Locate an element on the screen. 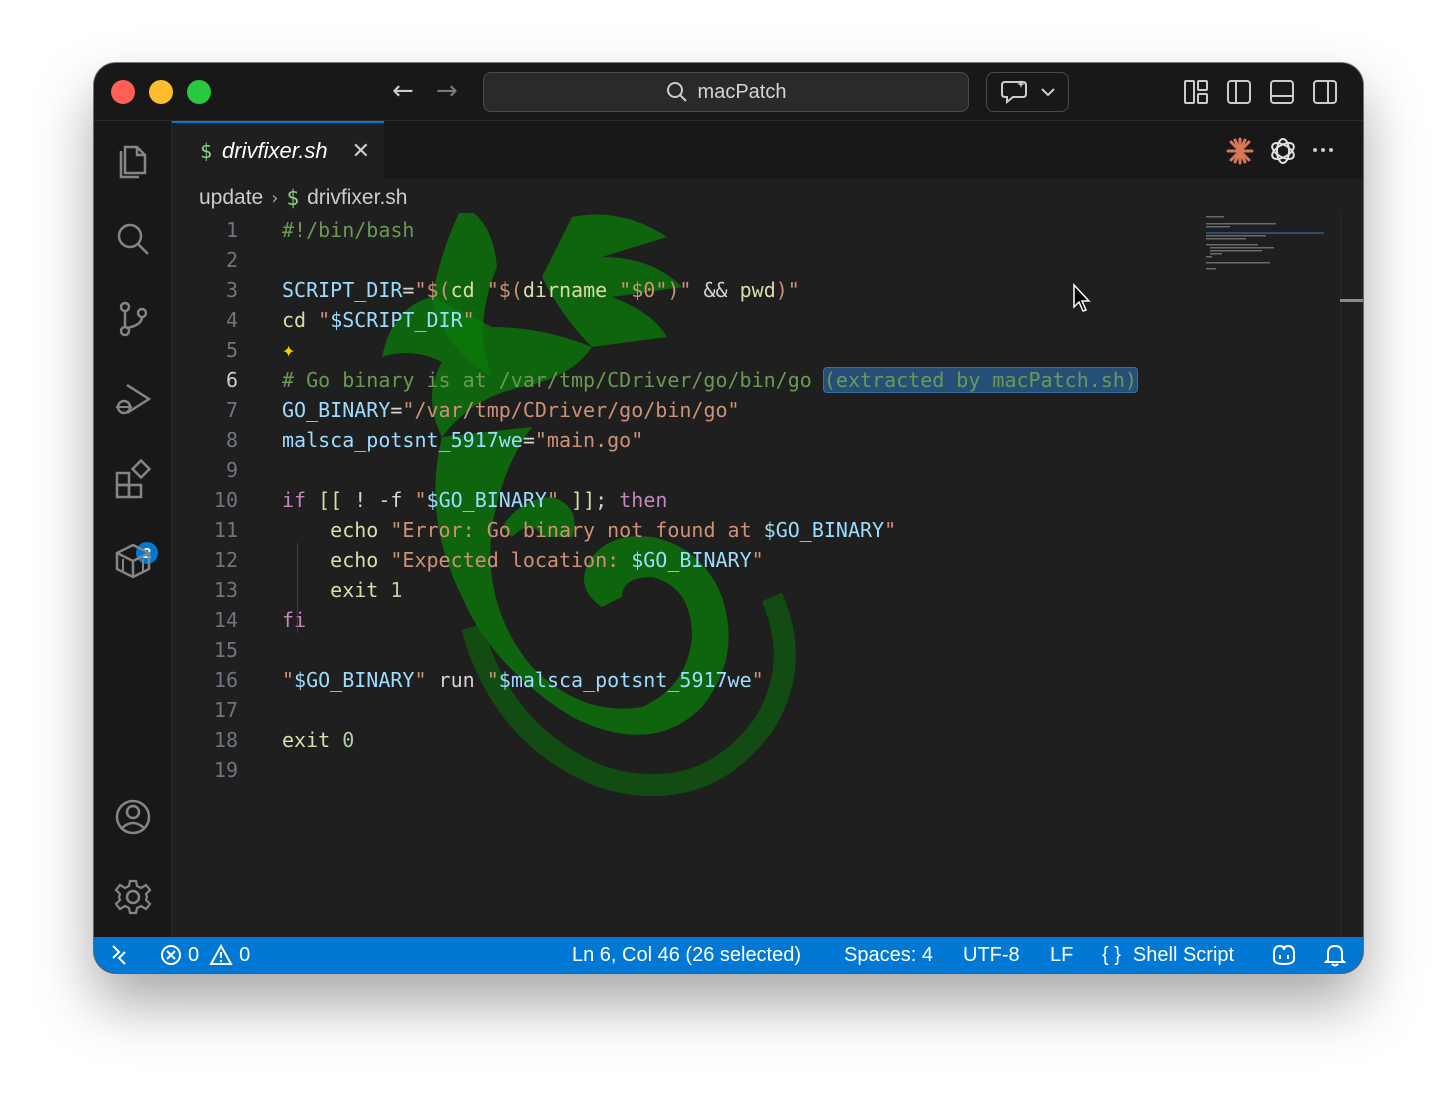  code-line: 12 echo "Expected location: $GO_BINARY" is located at coordinates (752, 560).